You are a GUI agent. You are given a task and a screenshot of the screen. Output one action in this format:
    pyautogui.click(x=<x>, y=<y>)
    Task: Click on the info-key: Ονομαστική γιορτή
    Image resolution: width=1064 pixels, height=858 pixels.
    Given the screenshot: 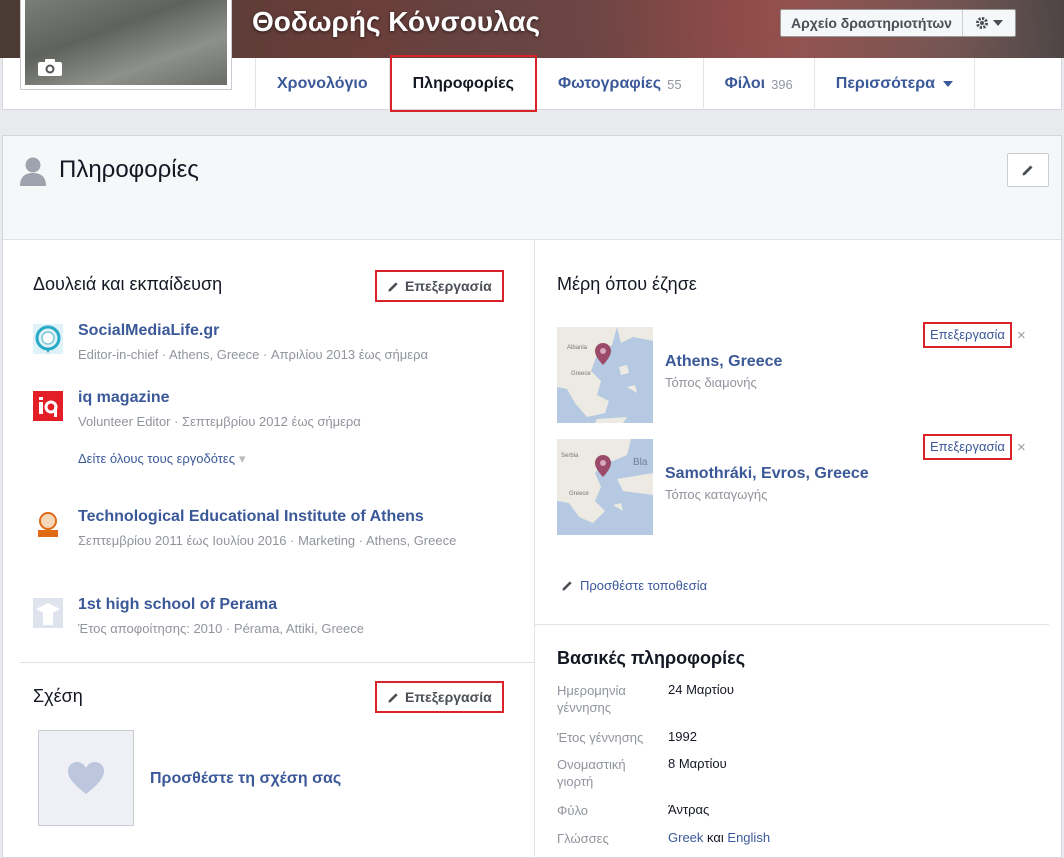 What is the action you would take?
    pyautogui.click(x=591, y=773)
    